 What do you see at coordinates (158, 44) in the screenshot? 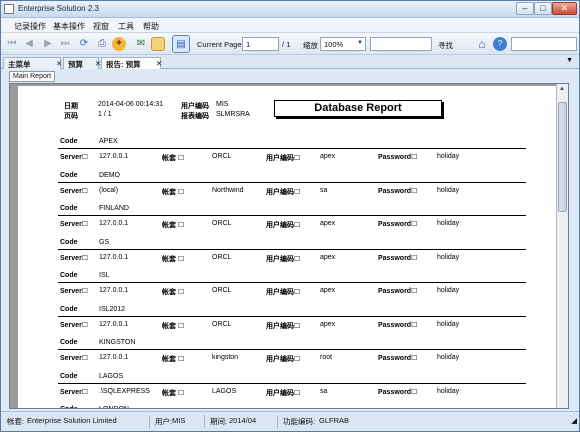
I see `open-folder-icon` at bounding box center [158, 44].